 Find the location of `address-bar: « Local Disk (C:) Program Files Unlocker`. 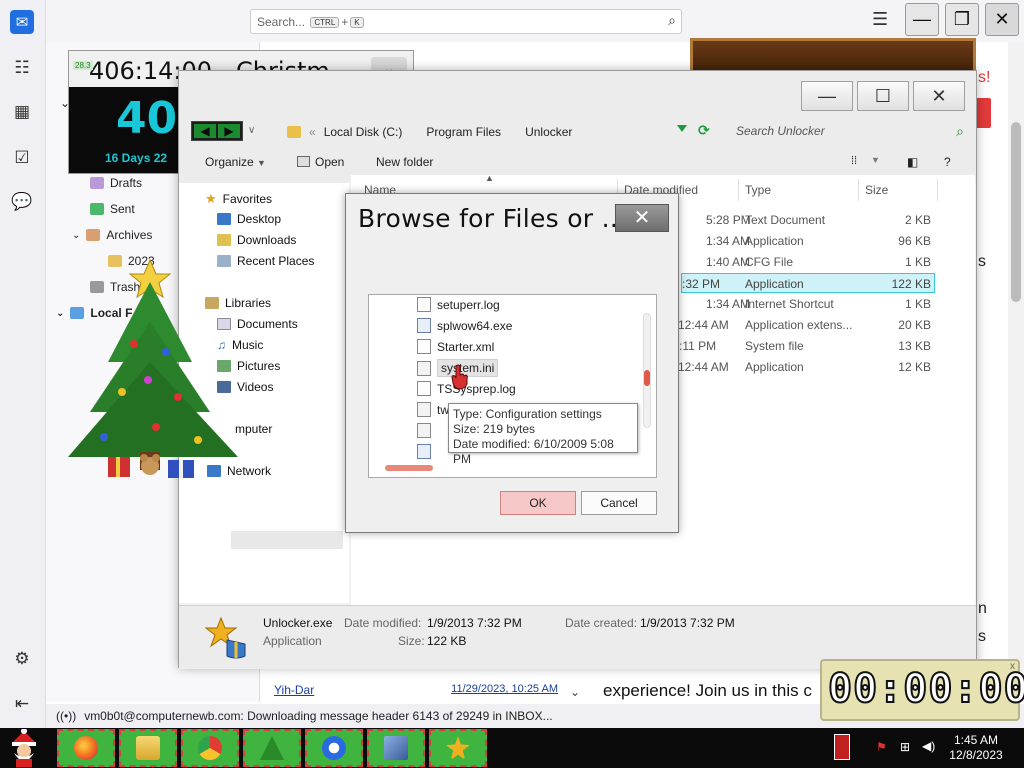

address-bar: « Local Disk (C:) Program Files Unlocker is located at coordinates (502, 132).